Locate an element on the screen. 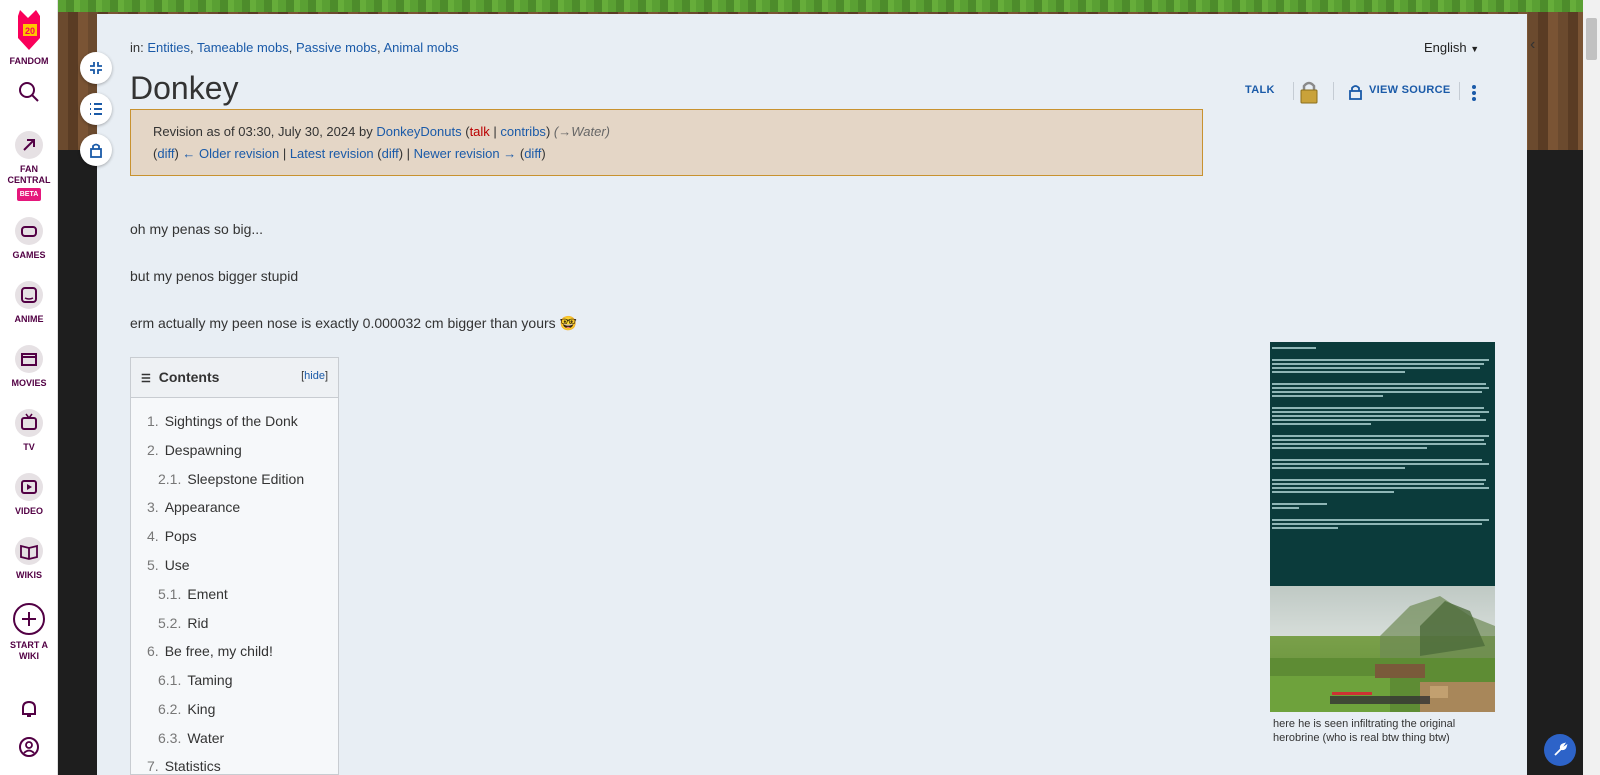 The height and width of the screenshot is (775, 1600). user-avatar-icon is located at coordinates (29, 747).